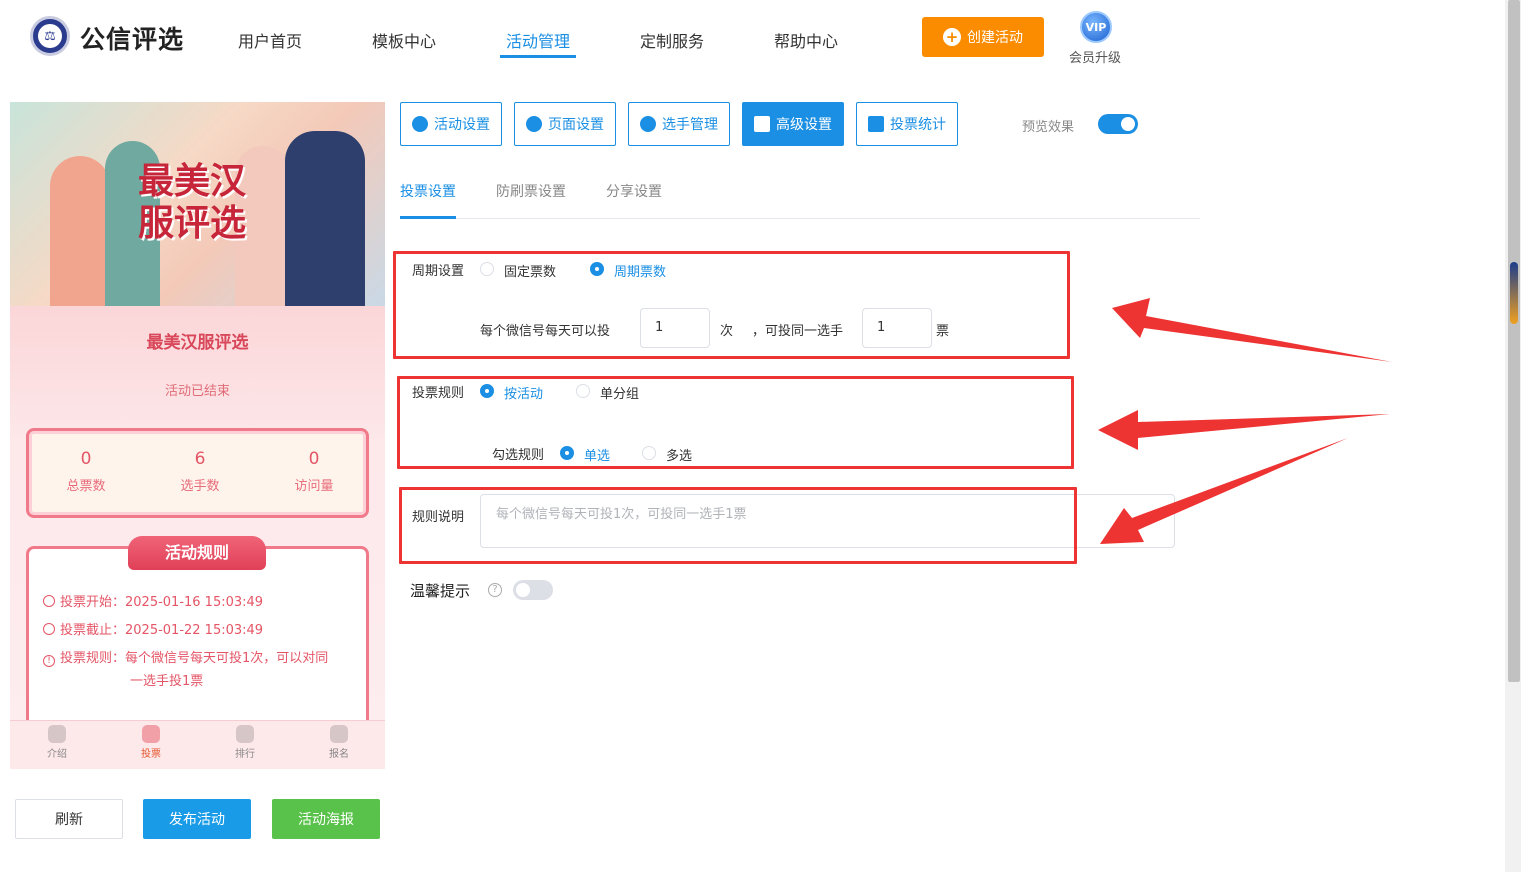 The image size is (1521, 872). What do you see at coordinates (1118, 124) in the screenshot?
I see `preview-toggle` at bounding box center [1118, 124].